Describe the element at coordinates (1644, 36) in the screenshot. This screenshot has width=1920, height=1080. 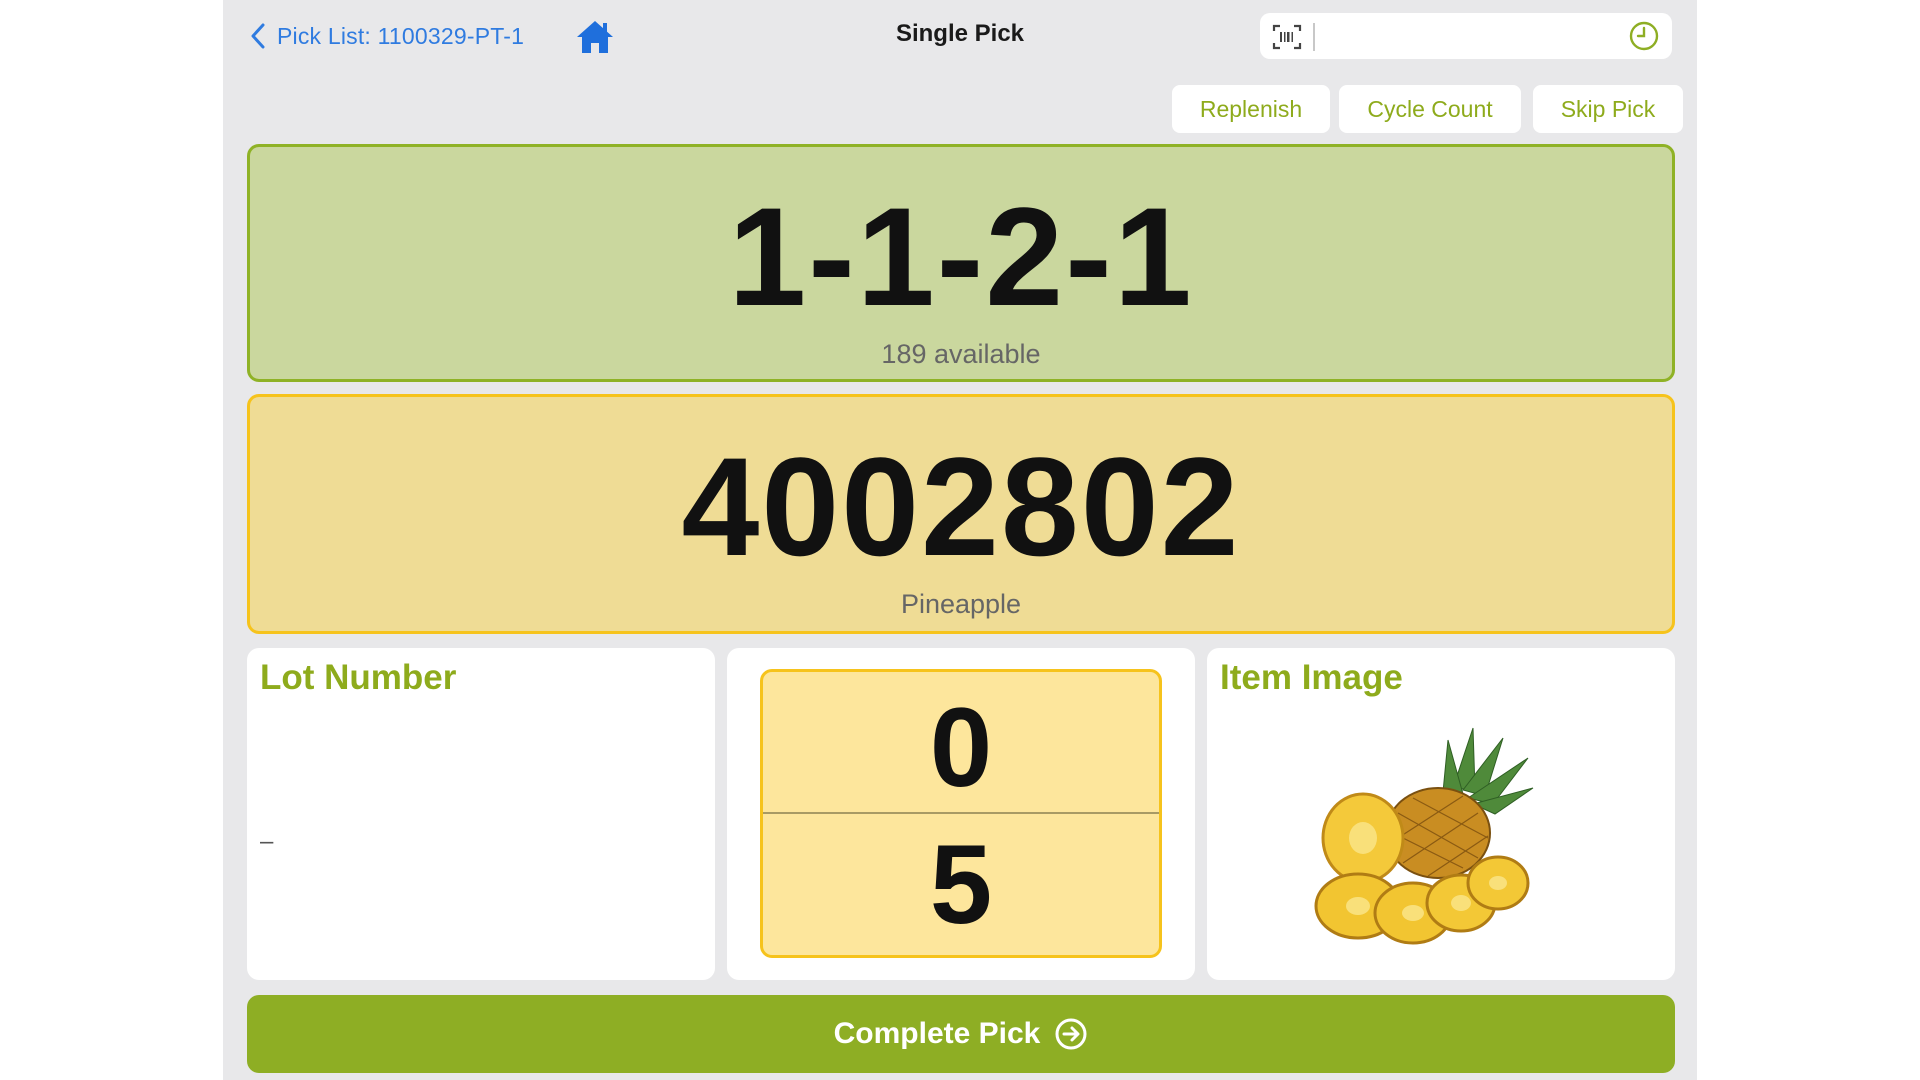
I see `history-clock-icon` at that location.